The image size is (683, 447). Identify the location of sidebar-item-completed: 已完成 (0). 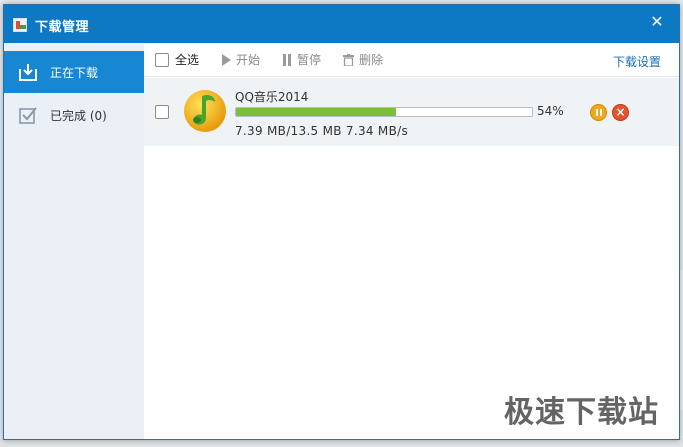
(74, 115).